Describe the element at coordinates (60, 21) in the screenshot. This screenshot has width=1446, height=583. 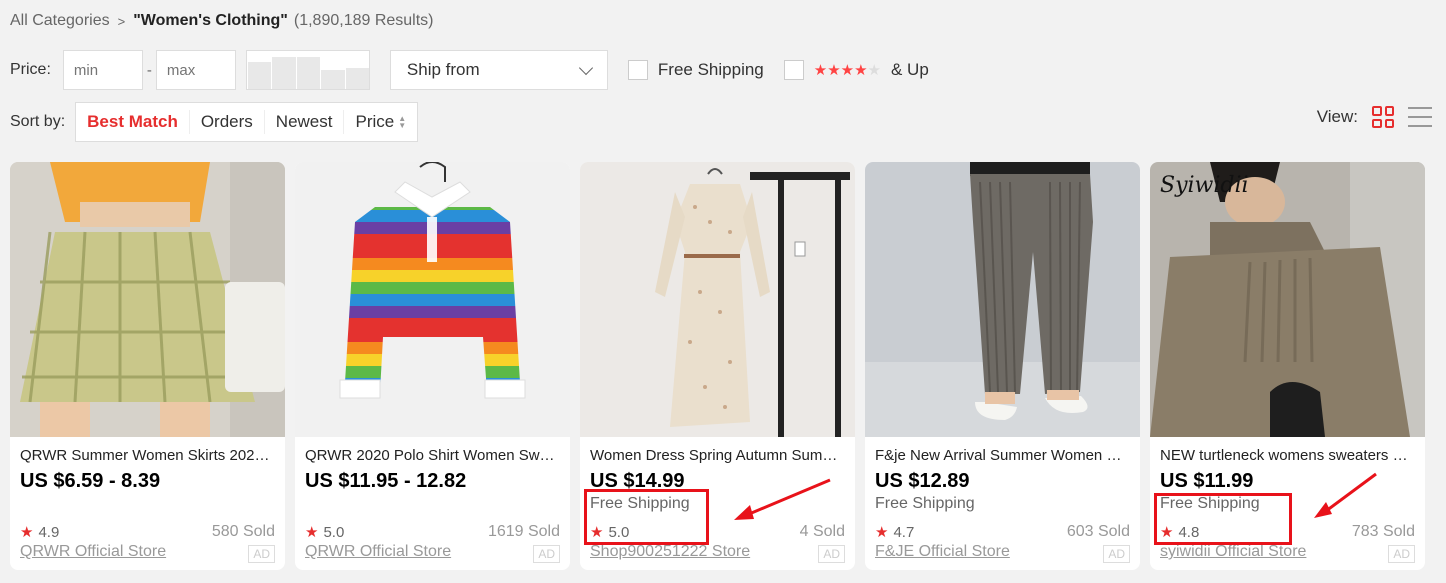
I see `breadcrumb-root-link: All Categories` at that location.